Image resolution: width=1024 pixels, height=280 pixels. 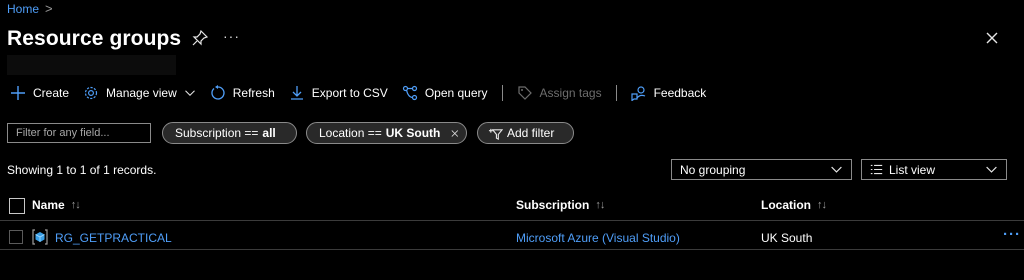 What do you see at coordinates (524, 93) in the screenshot?
I see `tag-icon` at bounding box center [524, 93].